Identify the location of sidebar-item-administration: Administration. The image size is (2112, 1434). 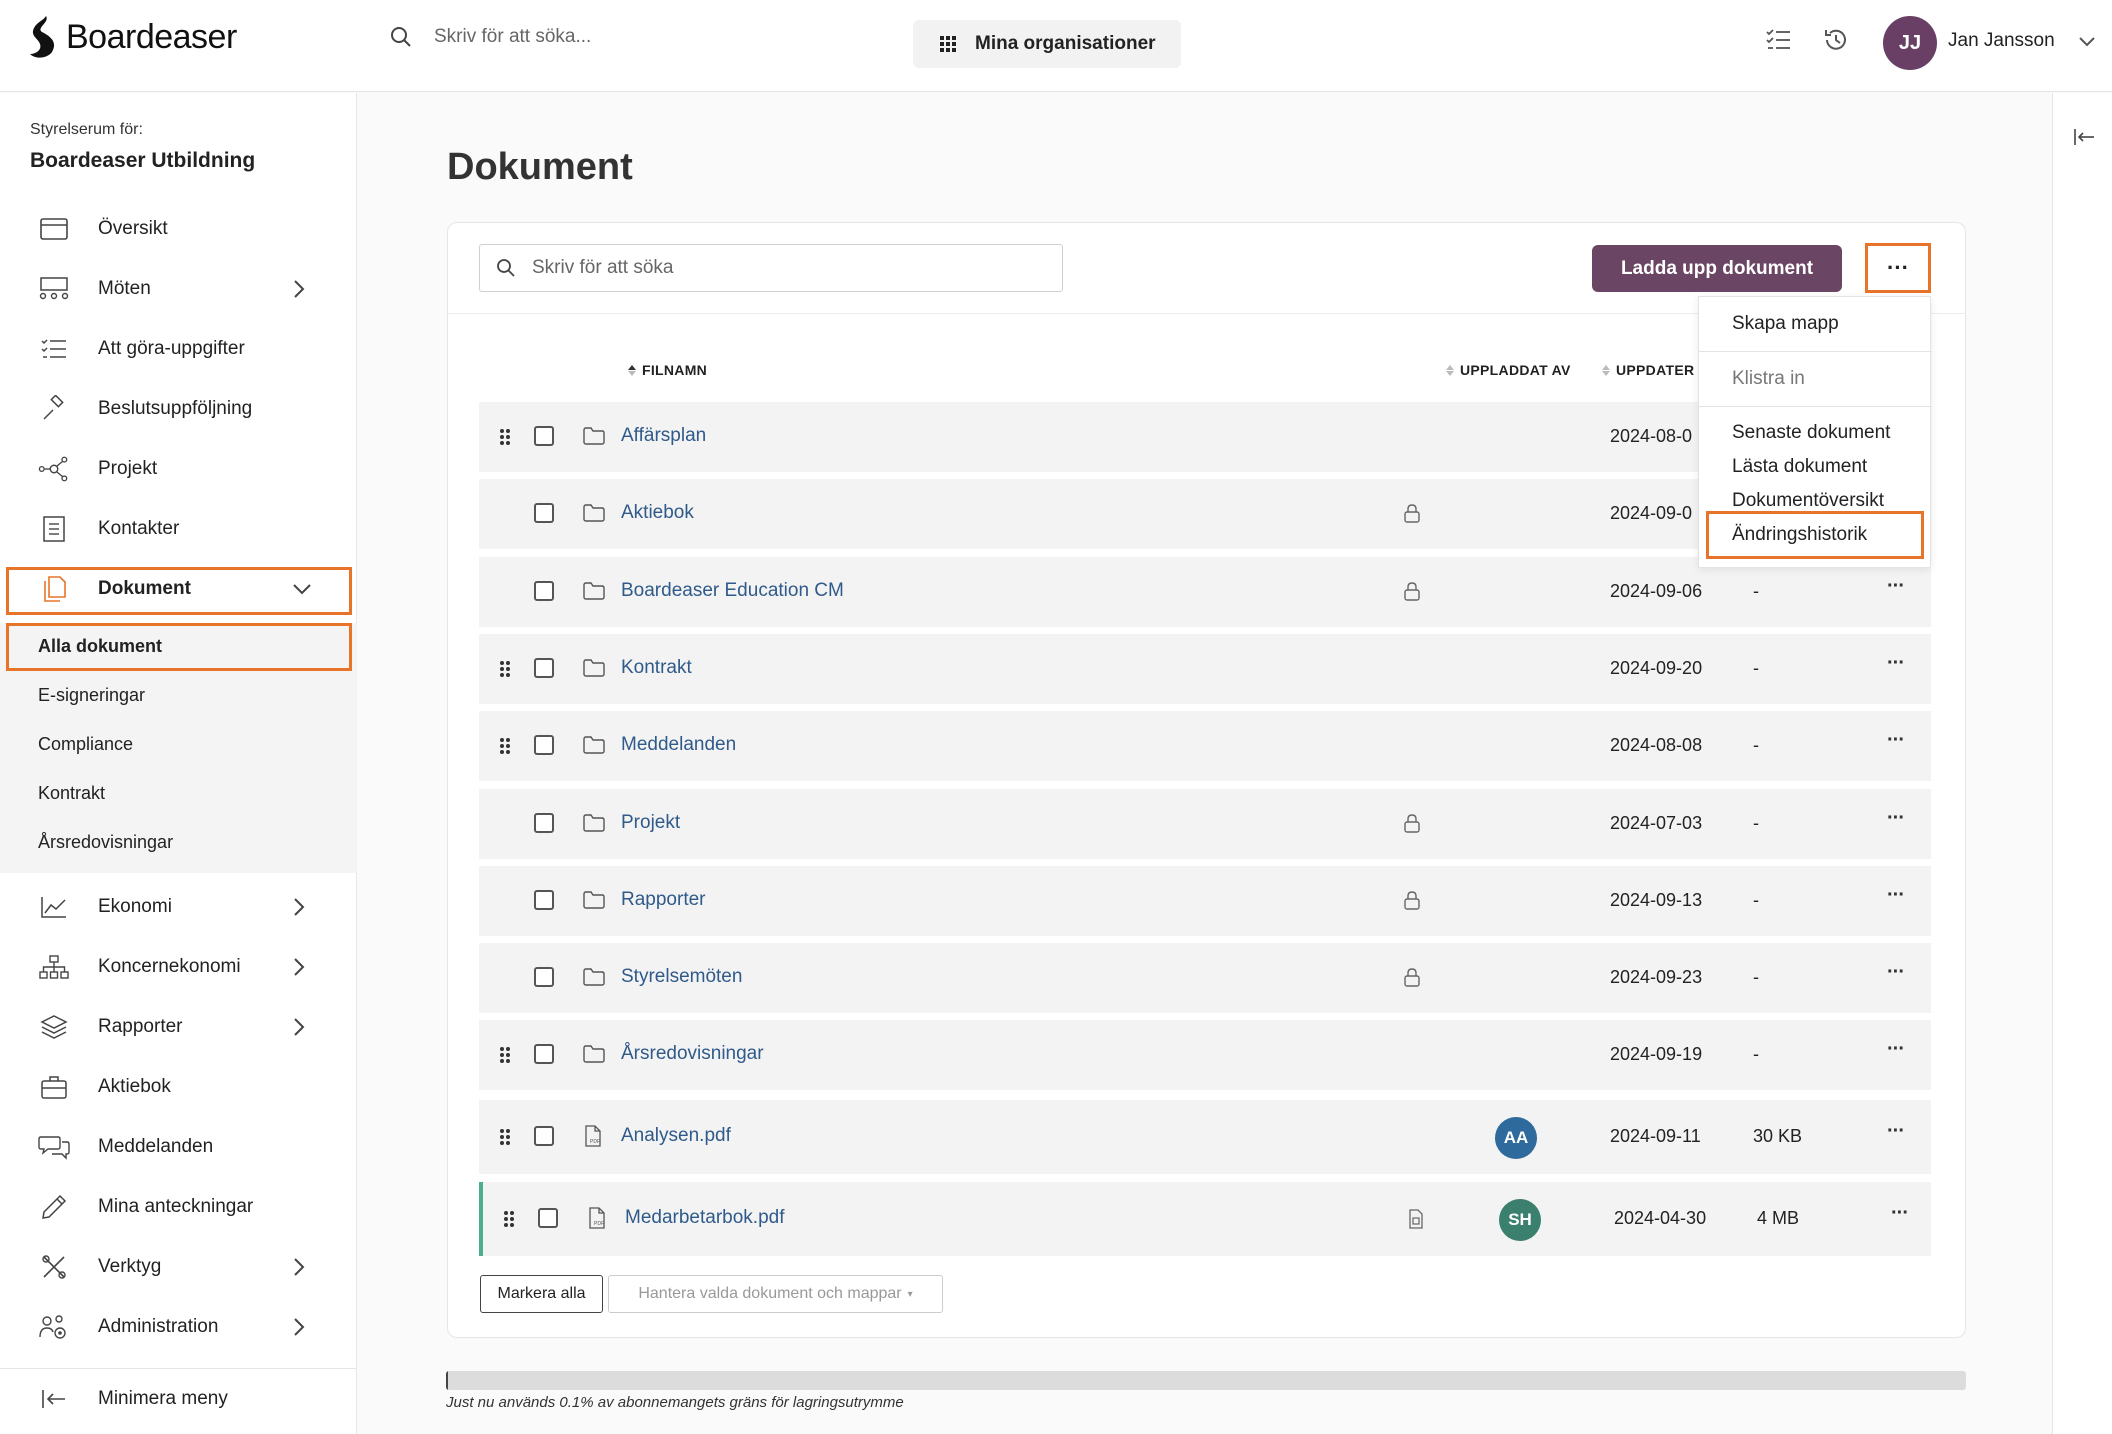
(178, 1327).